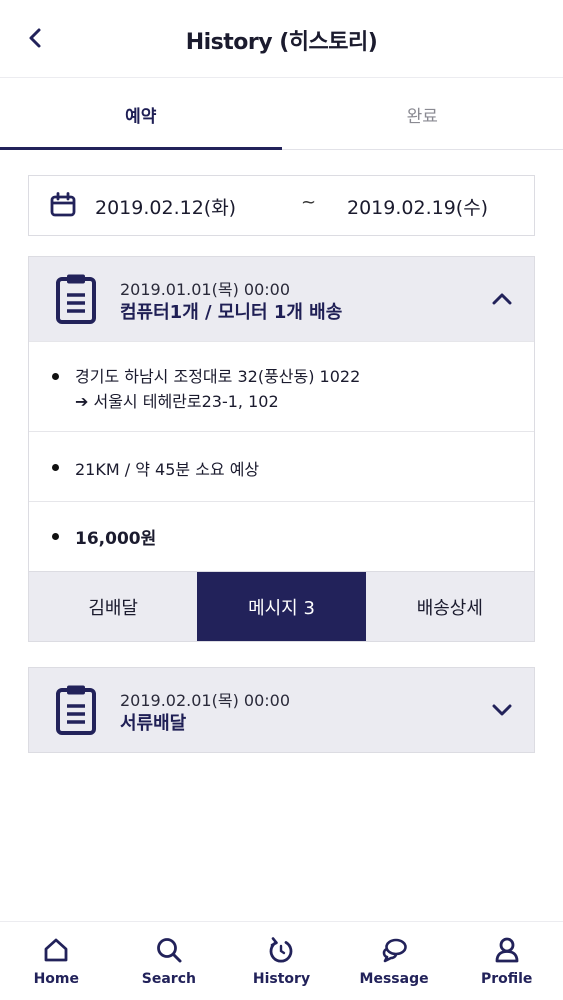  I want to click on distance-text: 21KM / 약 45분 소요 예상, so click(167, 469).